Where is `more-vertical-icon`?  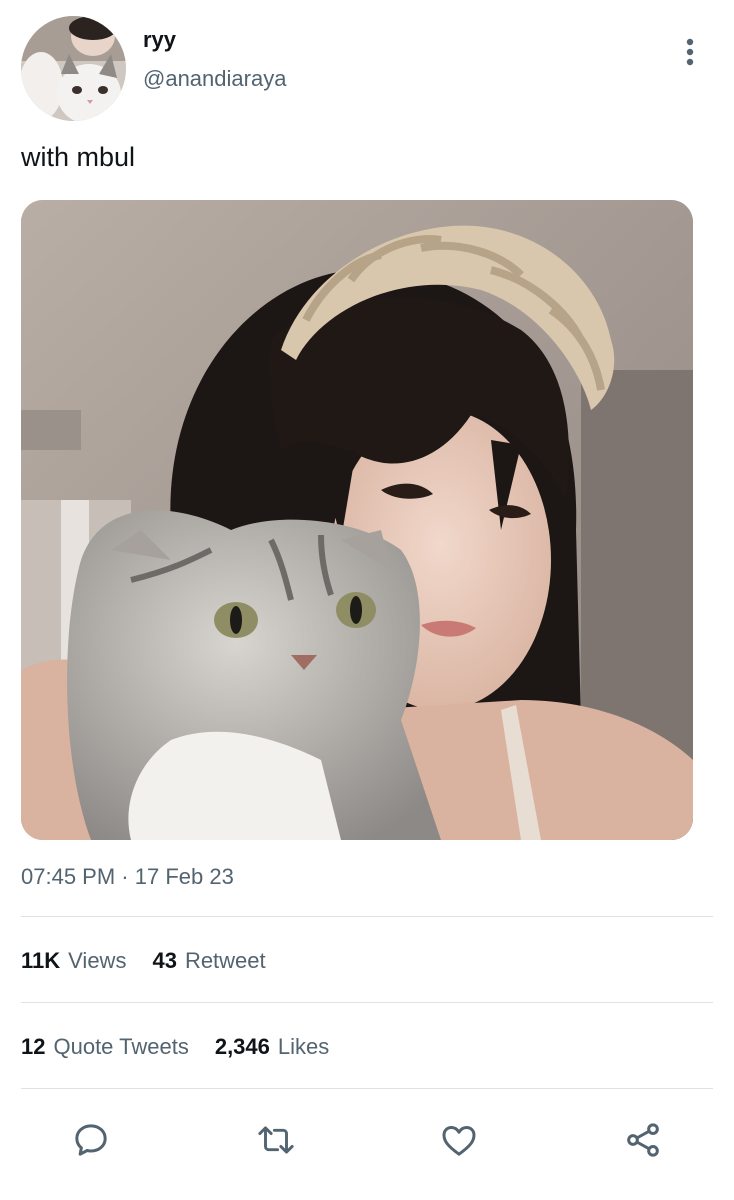
more-vertical-icon is located at coordinates (690, 52).